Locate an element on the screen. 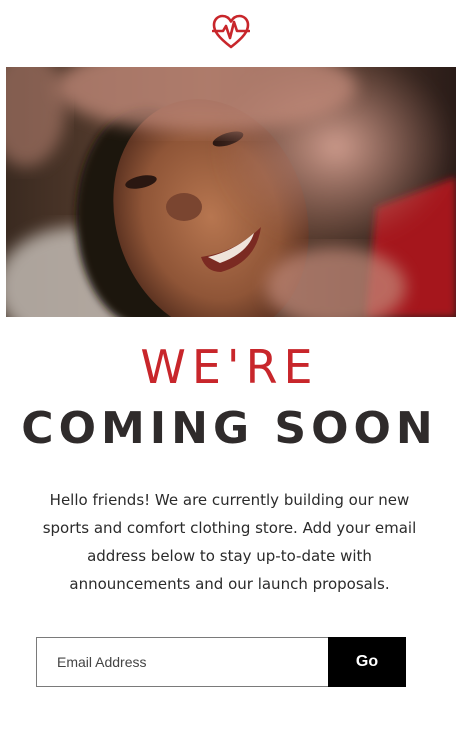  headline-were: WE'RE is located at coordinates (229, 367).